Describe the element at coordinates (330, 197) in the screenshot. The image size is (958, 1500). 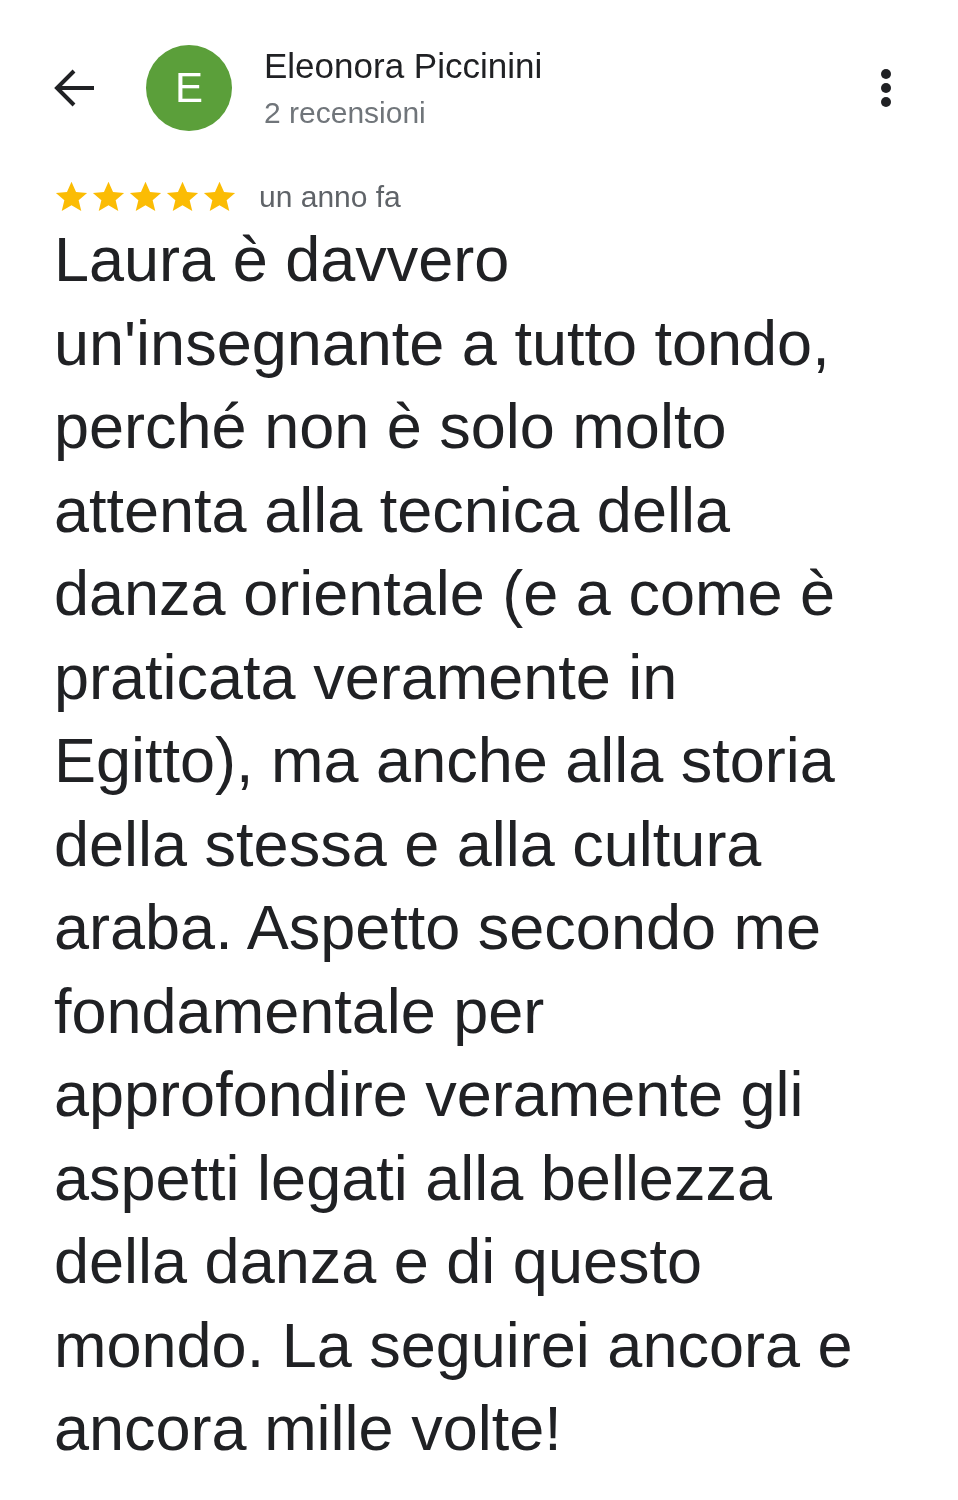
I see `review-time: un anno fa` at that location.